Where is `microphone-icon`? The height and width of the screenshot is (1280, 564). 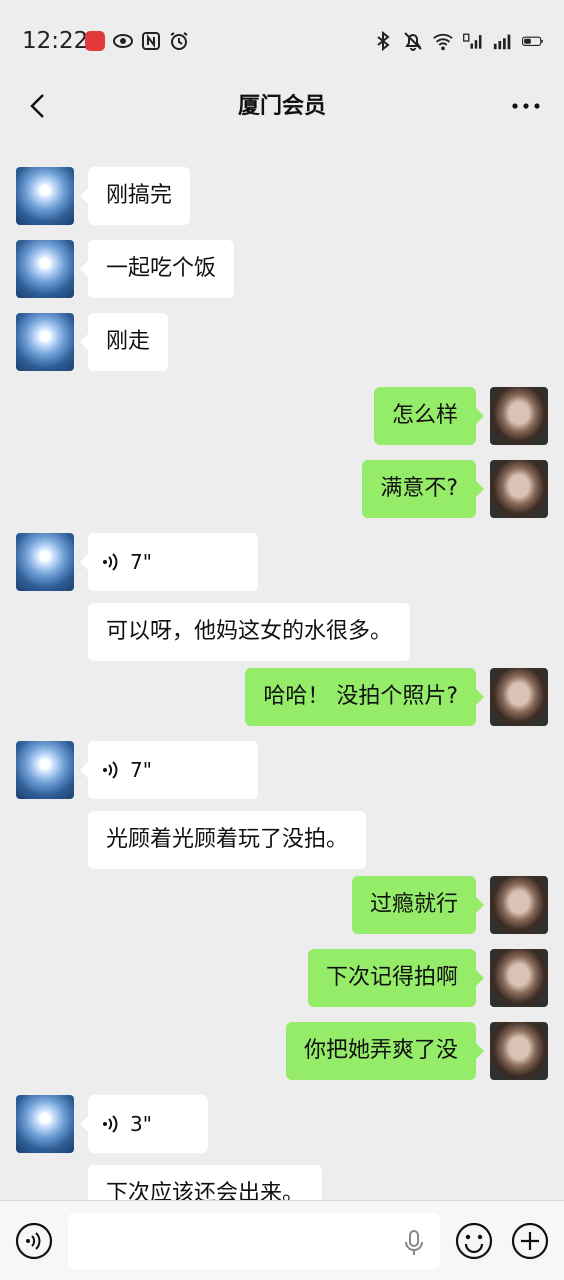 microphone-icon is located at coordinates (414, 1242).